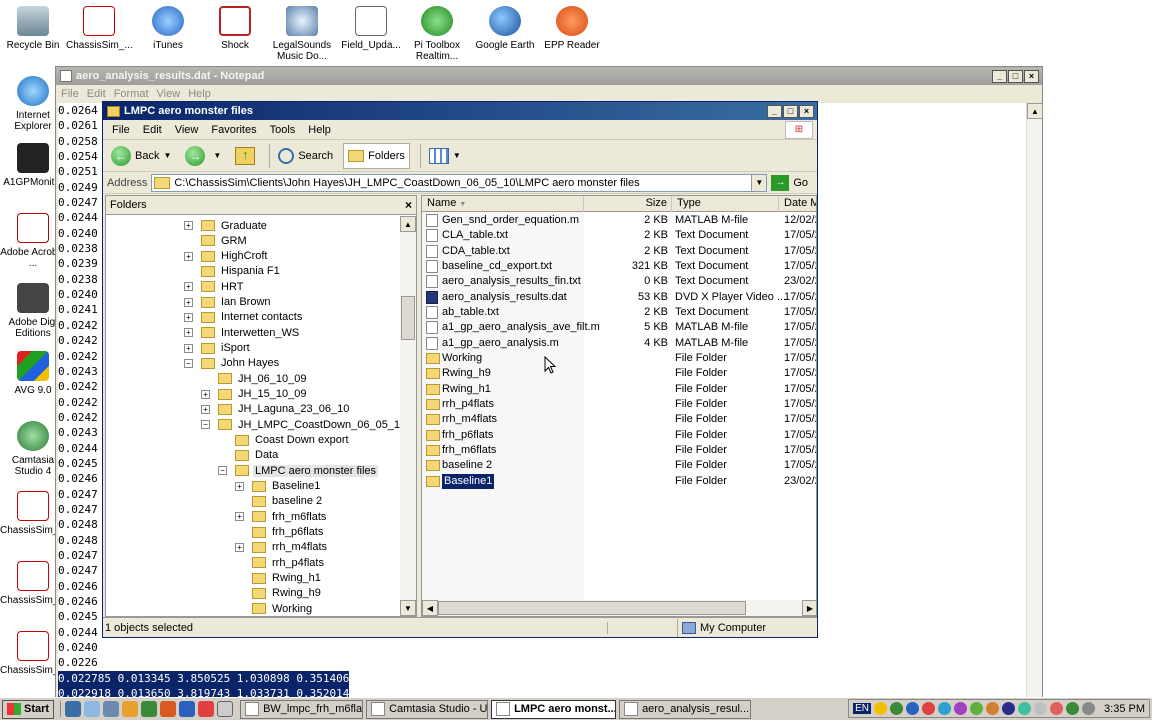 This screenshot has width=1152, height=720. What do you see at coordinates (228, 302) in the screenshot?
I see `tree-node: + Ian Brown` at bounding box center [228, 302].